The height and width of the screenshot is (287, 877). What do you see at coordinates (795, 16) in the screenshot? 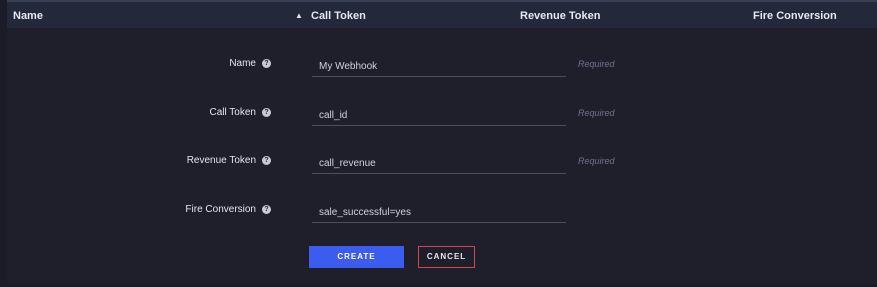
I see `column-header-fire-conversion: Fire Conversion` at bounding box center [795, 16].